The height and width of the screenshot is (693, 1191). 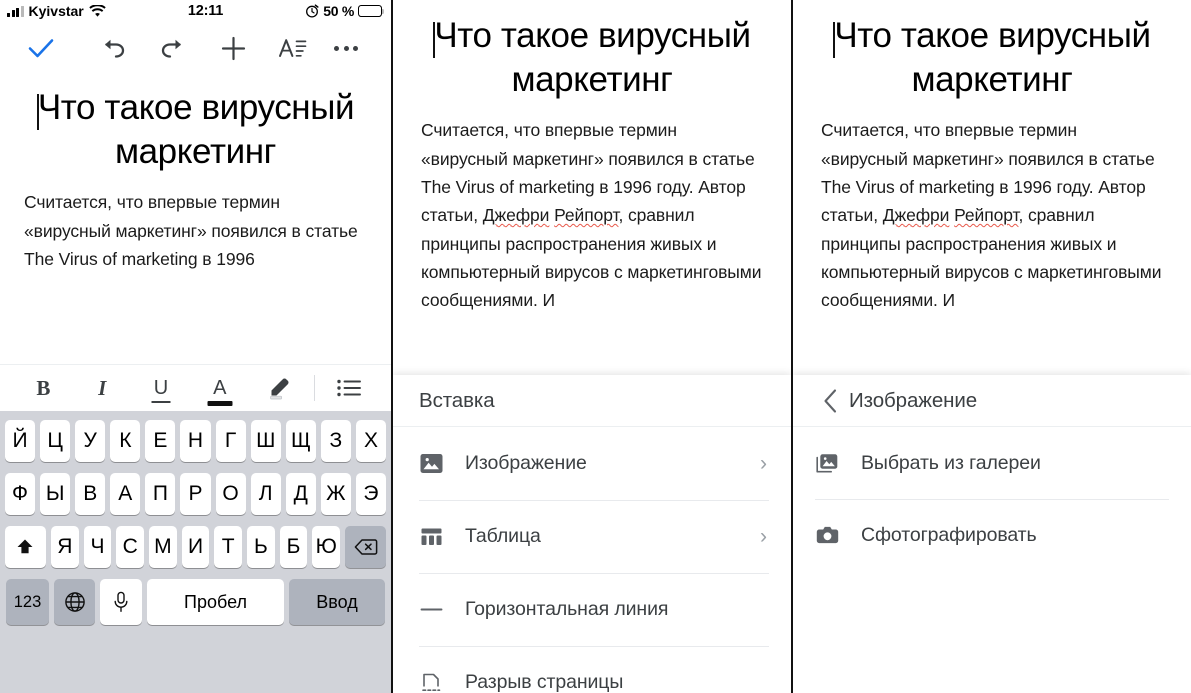 I want to click on done-check-button, so click(x=41, y=48).